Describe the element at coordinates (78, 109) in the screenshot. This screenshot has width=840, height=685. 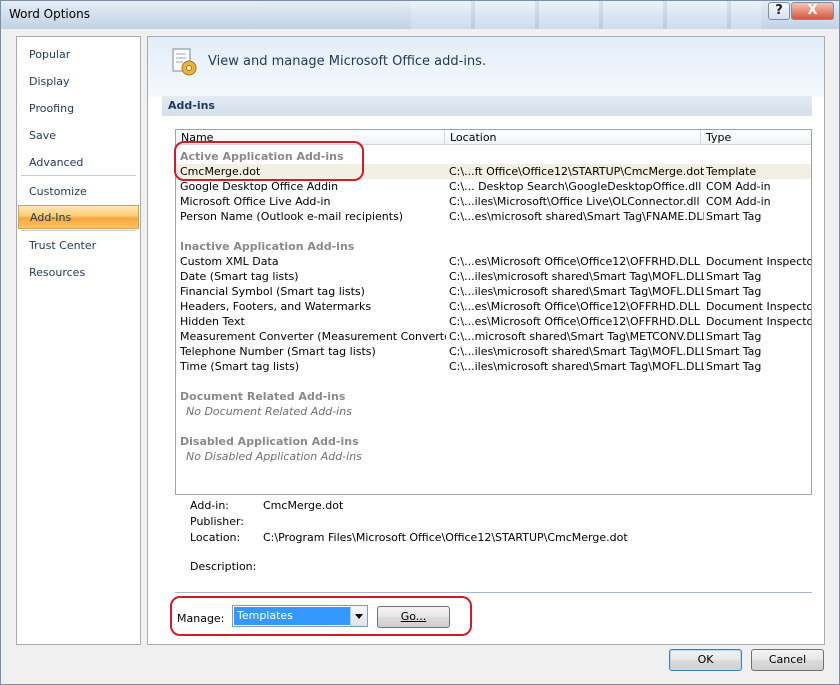
I see `nav-item-proofing: Proofing` at that location.